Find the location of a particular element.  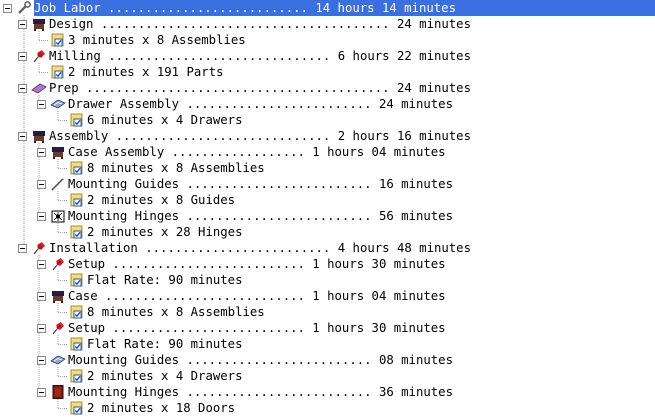

tree-item-label: 2 minutes x 8 Guides is located at coordinates (161, 200).